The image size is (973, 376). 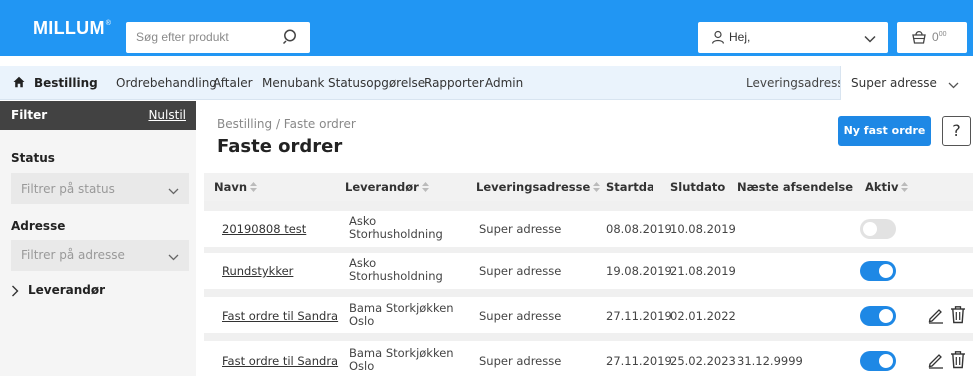 What do you see at coordinates (387, 187) in the screenshot?
I see `column-header-leverandor: Leverandør` at bounding box center [387, 187].